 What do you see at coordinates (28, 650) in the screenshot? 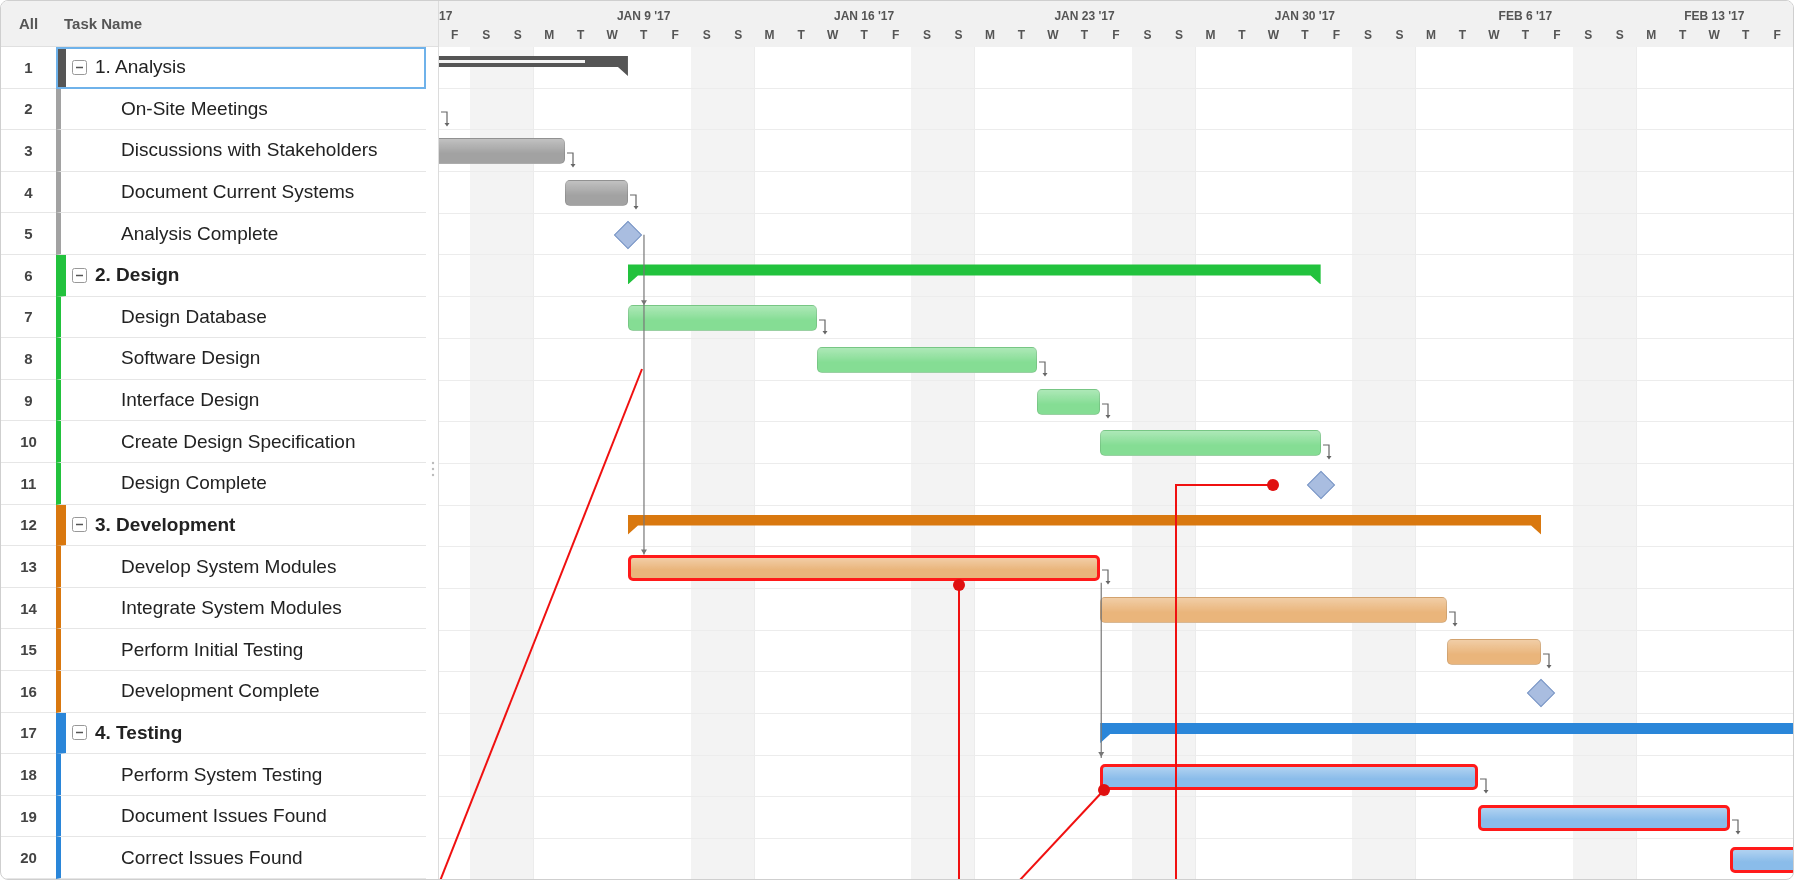
I see `row-number: 15` at bounding box center [28, 650].